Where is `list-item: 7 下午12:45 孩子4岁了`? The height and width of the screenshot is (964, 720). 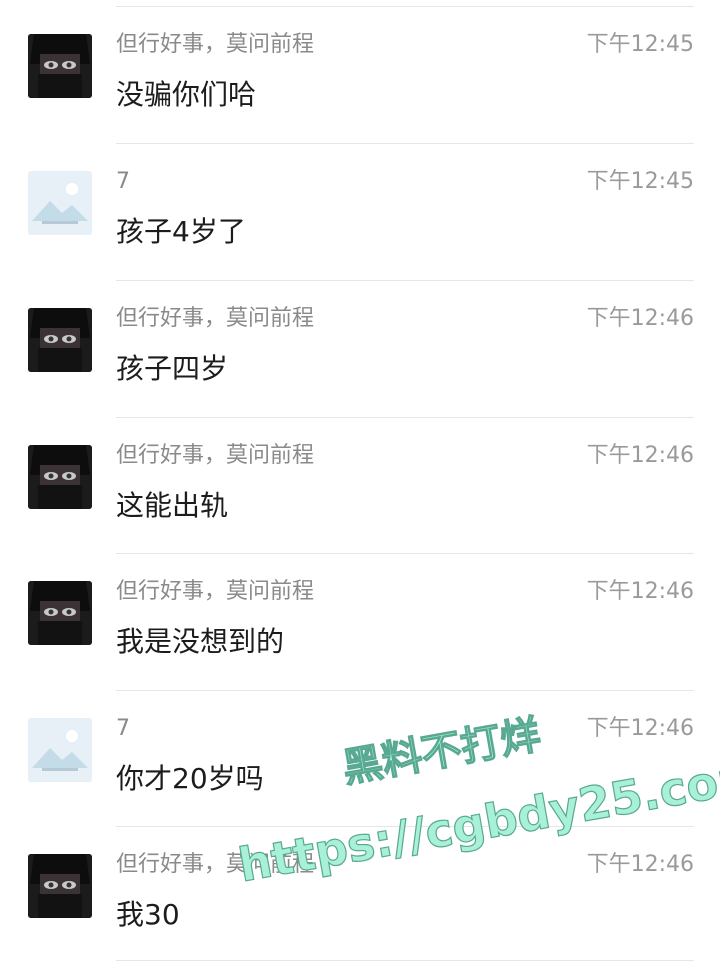 list-item: 7 下午12:45 孩子4岁了 is located at coordinates (360, 212).